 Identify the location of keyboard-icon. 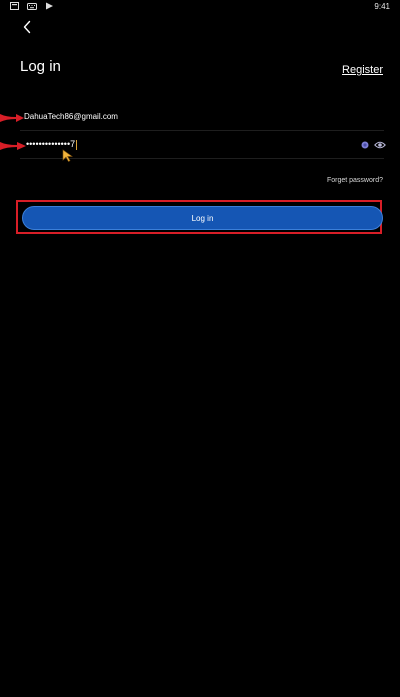
(32, 6).